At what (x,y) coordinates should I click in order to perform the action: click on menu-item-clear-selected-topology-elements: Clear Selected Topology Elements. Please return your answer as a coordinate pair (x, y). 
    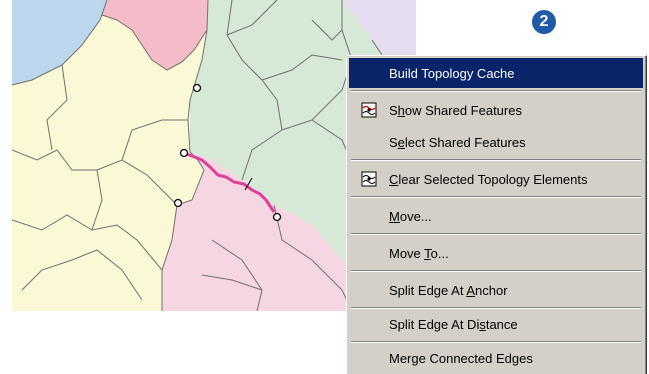
    Looking at the image, I should click on (496, 179).